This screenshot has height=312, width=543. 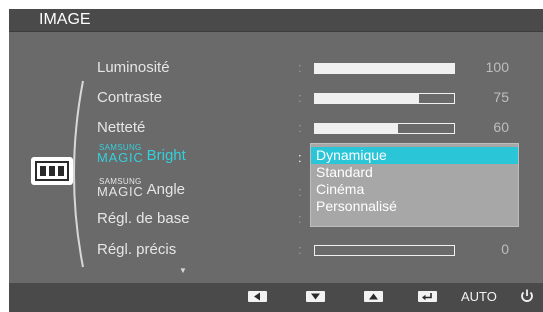 What do you see at coordinates (166, 155) in the screenshot?
I see `menu-item-label: Bright` at bounding box center [166, 155].